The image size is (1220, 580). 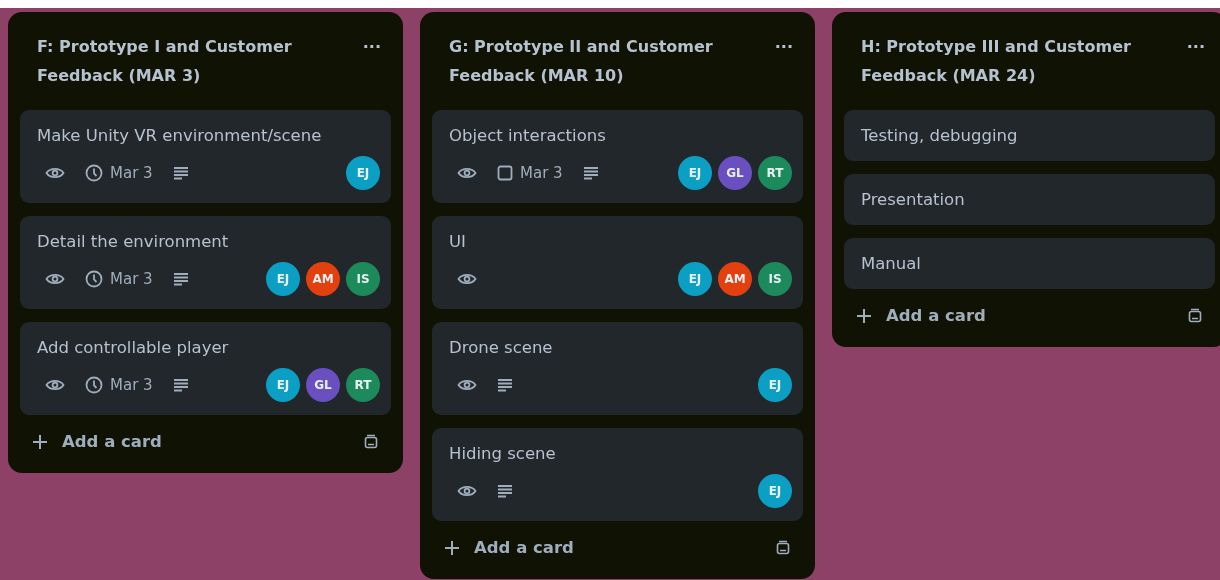 What do you see at coordinates (1029, 135) in the screenshot?
I see `task-card: Testing, debugging` at bounding box center [1029, 135].